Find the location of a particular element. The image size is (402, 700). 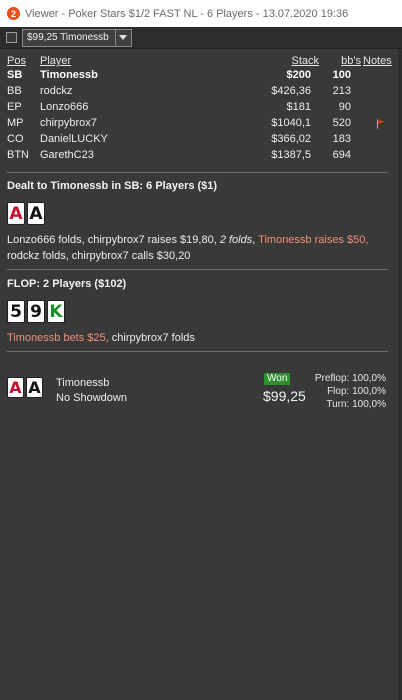

action-text: chirpybrox7 folds is located at coordinates (151, 338).